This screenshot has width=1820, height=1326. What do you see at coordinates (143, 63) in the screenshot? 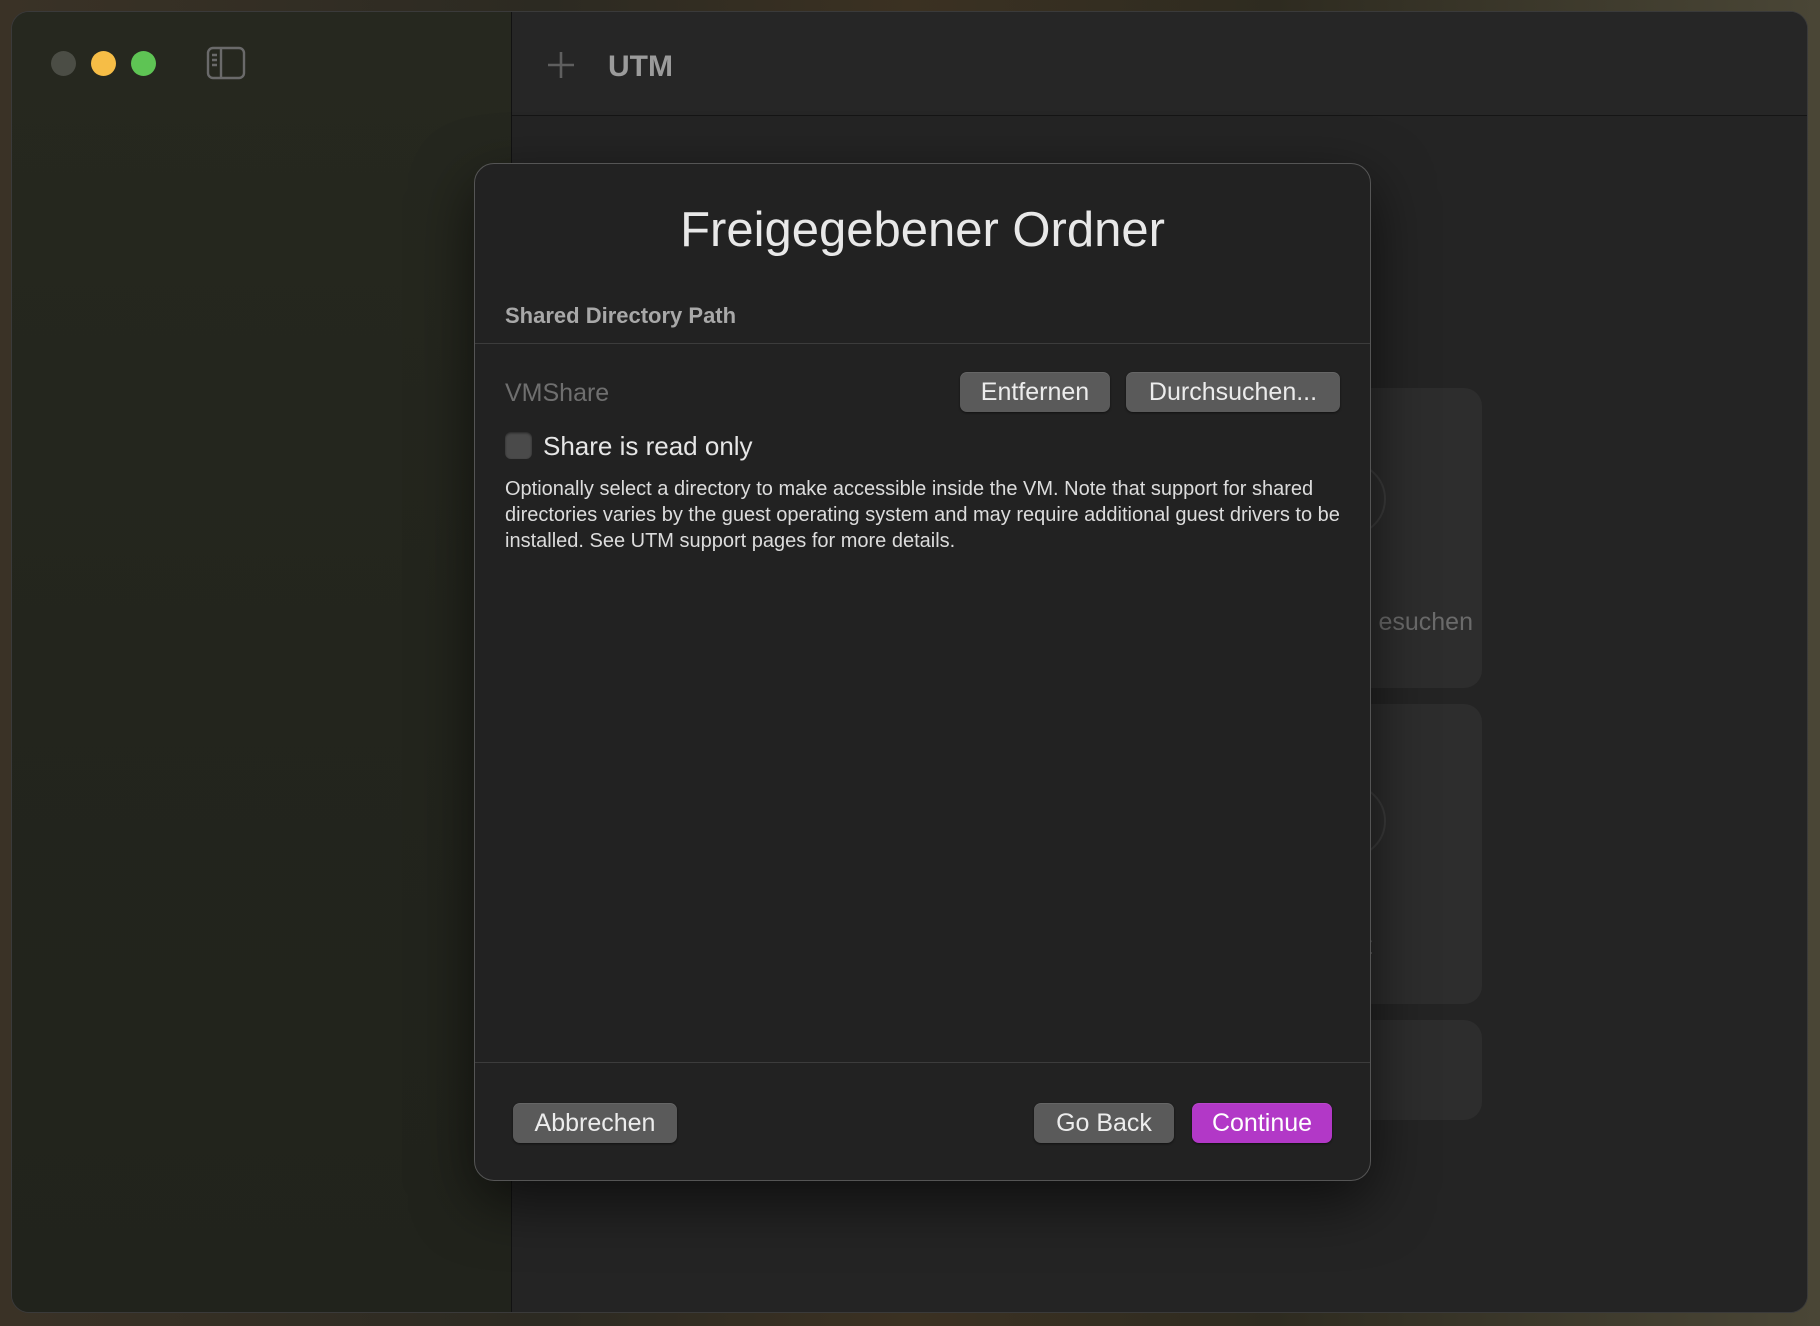
I see `zoom-window-button` at bounding box center [143, 63].